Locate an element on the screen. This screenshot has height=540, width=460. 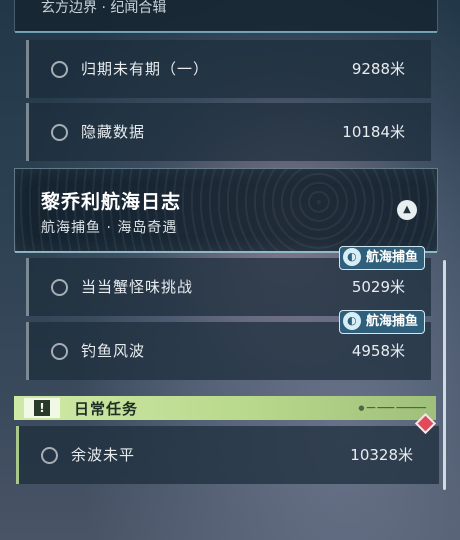
quest-name: 当当蟹怪味挑战 is located at coordinates (137, 287).